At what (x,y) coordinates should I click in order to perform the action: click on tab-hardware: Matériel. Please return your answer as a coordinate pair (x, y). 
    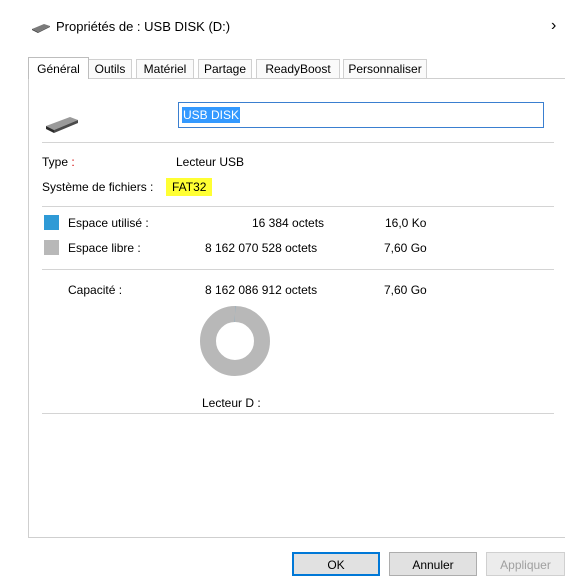
    Looking at the image, I should click on (165, 68).